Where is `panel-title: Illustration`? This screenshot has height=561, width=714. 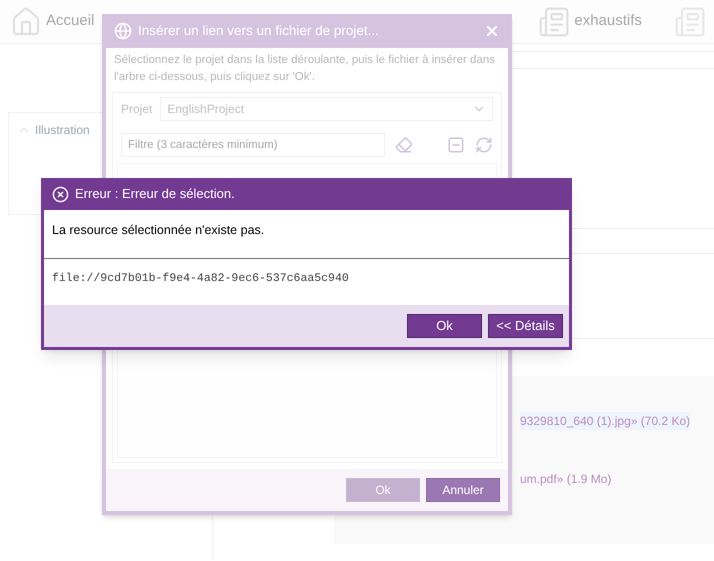 panel-title: Illustration is located at coordinates (62, 130).